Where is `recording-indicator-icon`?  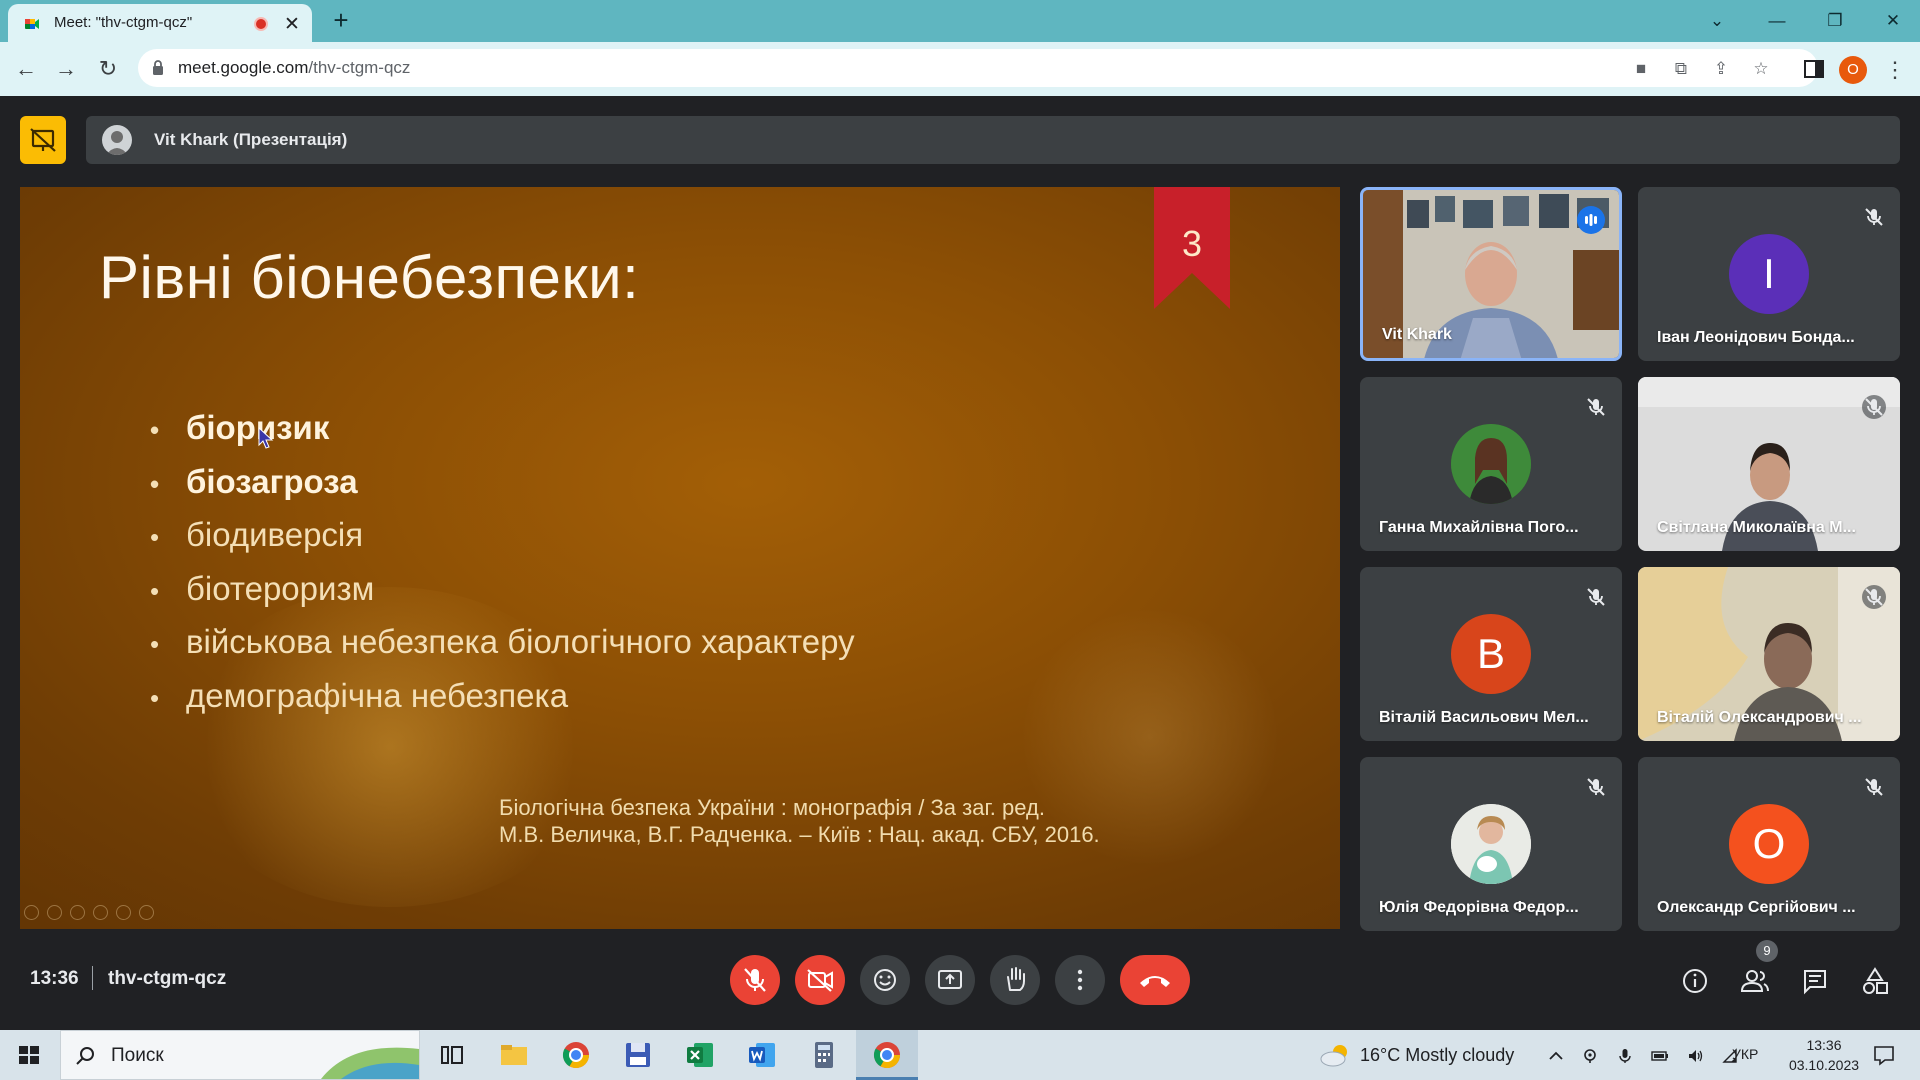
recording-indicator-icon is located at coordinates (261, 24).